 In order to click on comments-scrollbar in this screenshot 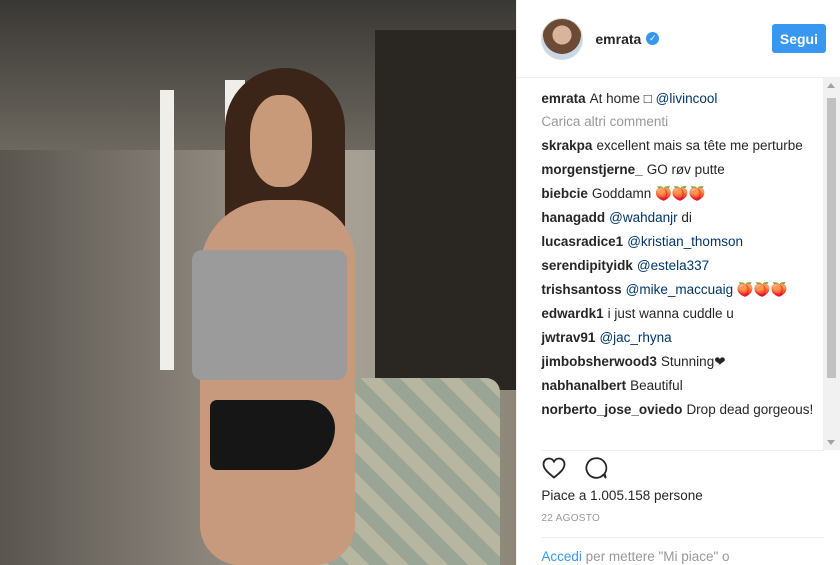, I will do `click(831, 264)`.